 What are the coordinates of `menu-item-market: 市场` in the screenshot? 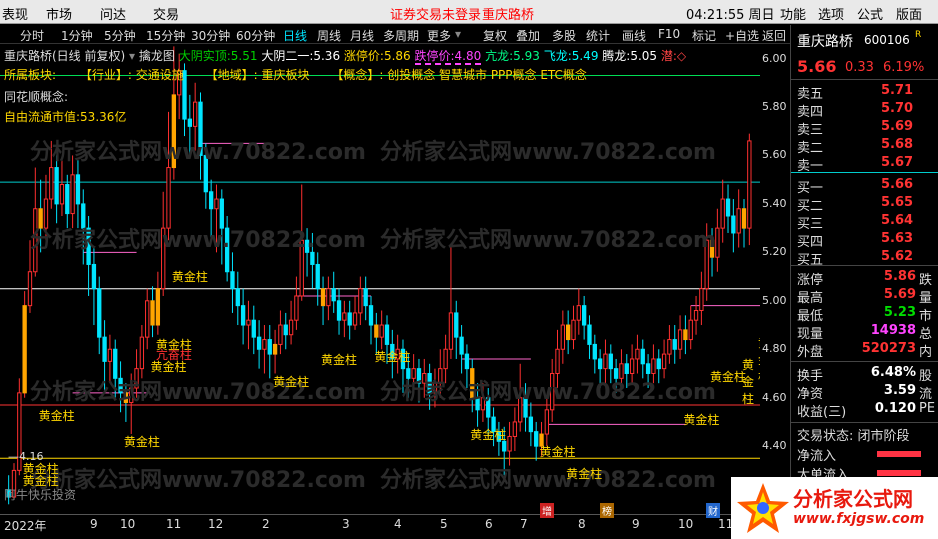 It's located at (59, 13).